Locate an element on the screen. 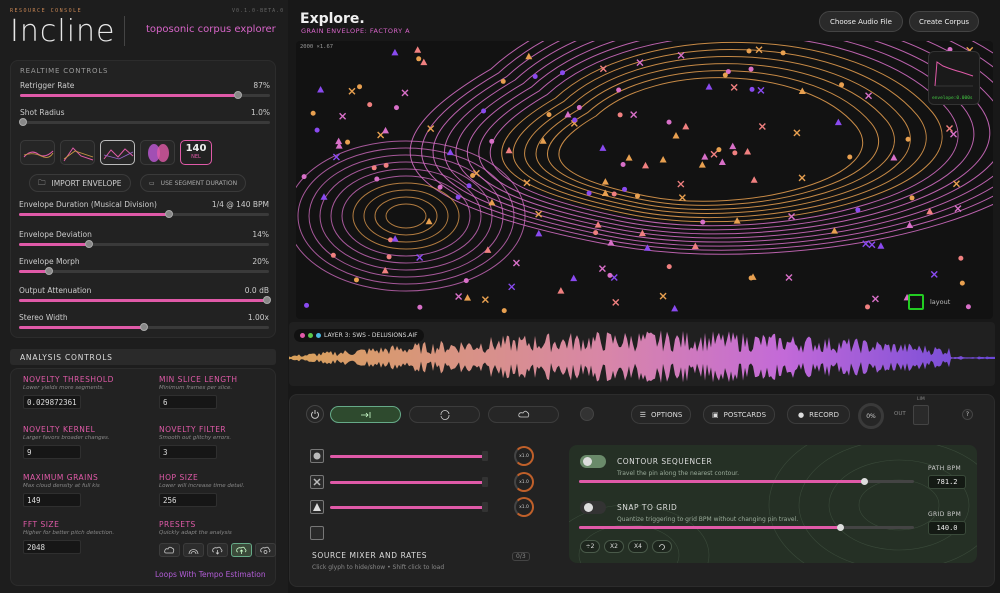 Image resolution: width=1000 pixels, height=593 pixels. mixer-slider-end is located at coordinates (485, 456).